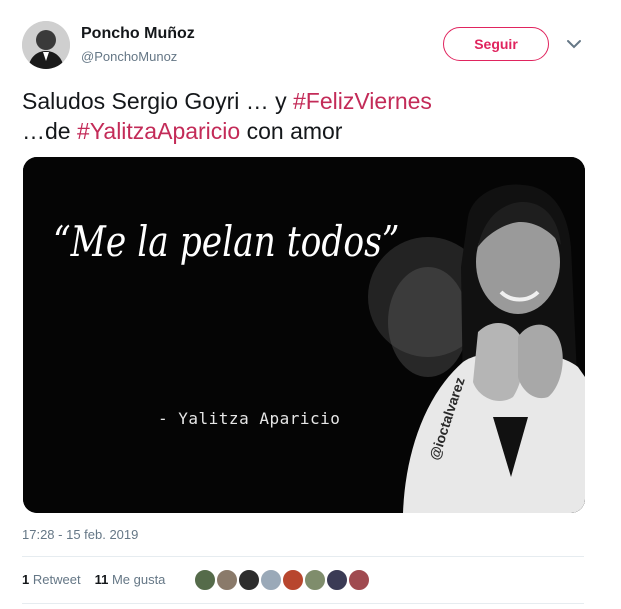  Describe the element at coordinates (46, 45) in the screenshot. I see `author-avatar` at that location.